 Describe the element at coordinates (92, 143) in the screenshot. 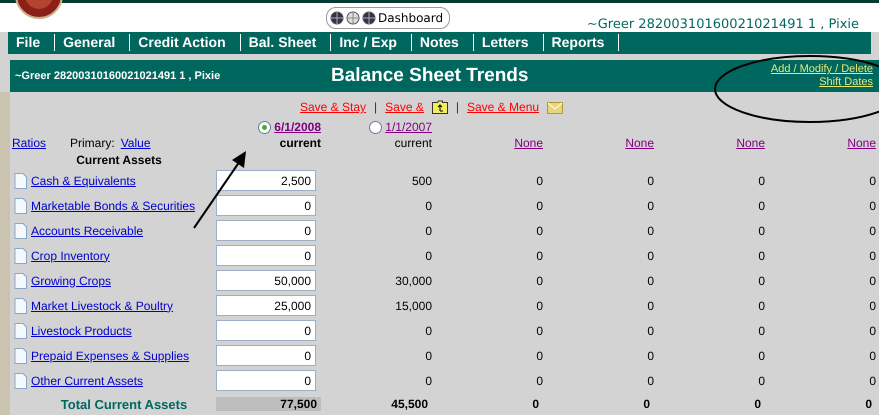

I see `primary-label: Primary:` at that location.